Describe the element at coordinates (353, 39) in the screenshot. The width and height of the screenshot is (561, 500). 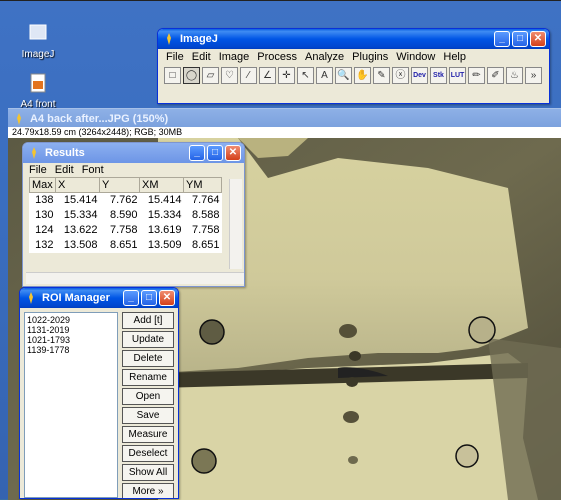
I see `imagej-titlebar: ImageJ _ □ ✕` at that location.